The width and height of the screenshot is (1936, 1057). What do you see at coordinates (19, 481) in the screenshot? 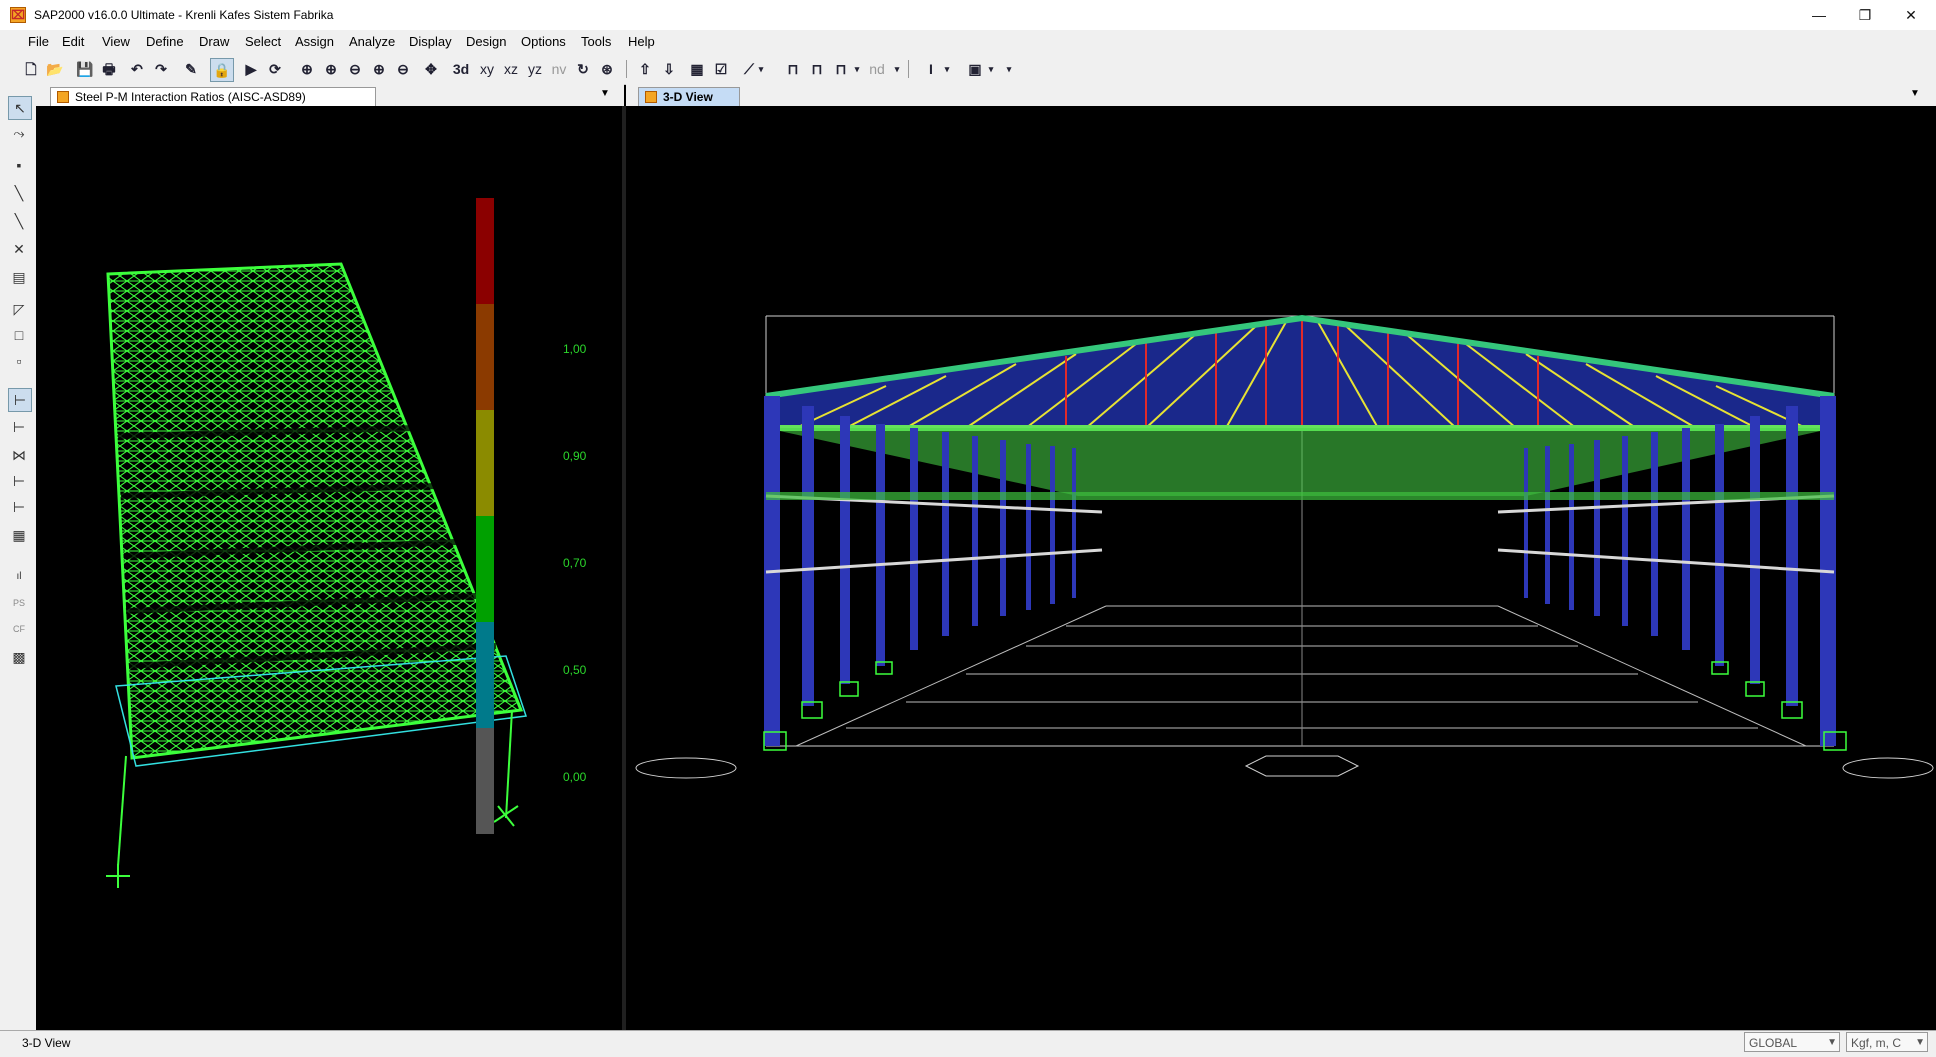
I see `select-all-icon: ⊢` at bounding box center [19, 481].